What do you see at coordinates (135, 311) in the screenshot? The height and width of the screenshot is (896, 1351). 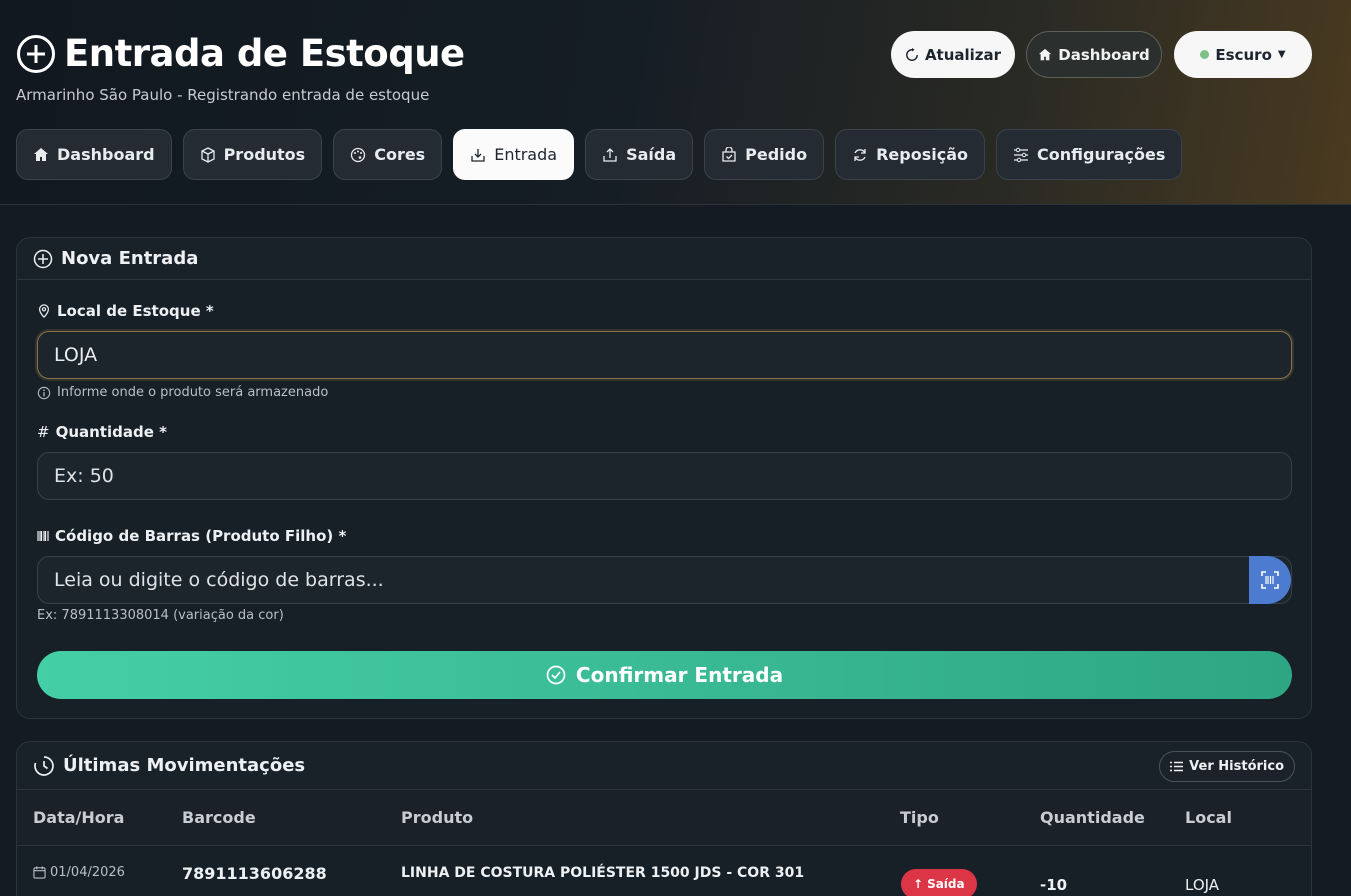 I see `local-label-text: Local de Estoque *` at bounding box center [135, 311].